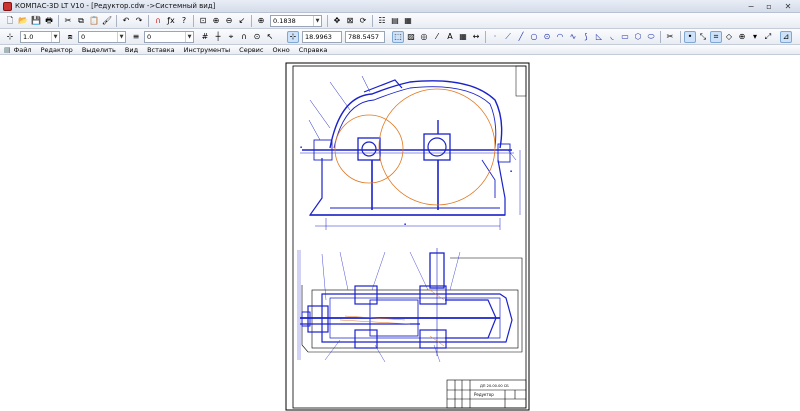 This screenshot has width=800, height=411. I want to click on select-mode-icon: •, so click(690, 37).